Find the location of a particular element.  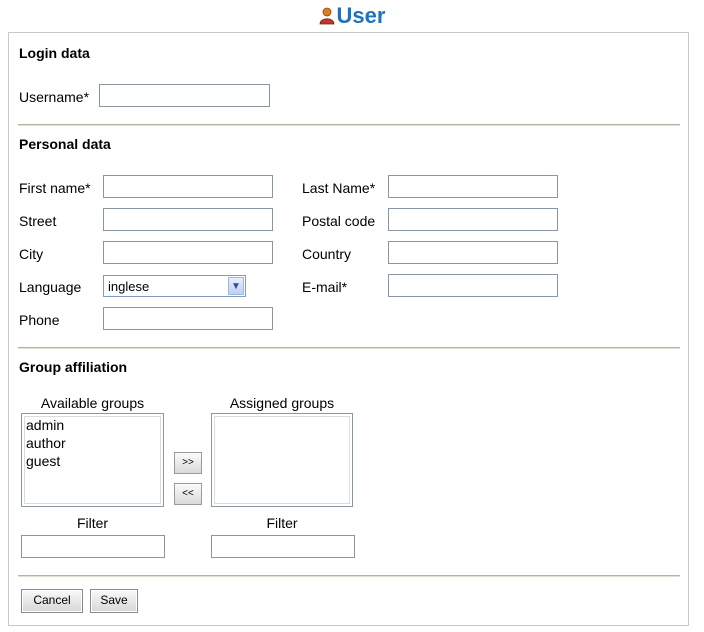

email-label: E-mail* is located at coordinates (325, 287).